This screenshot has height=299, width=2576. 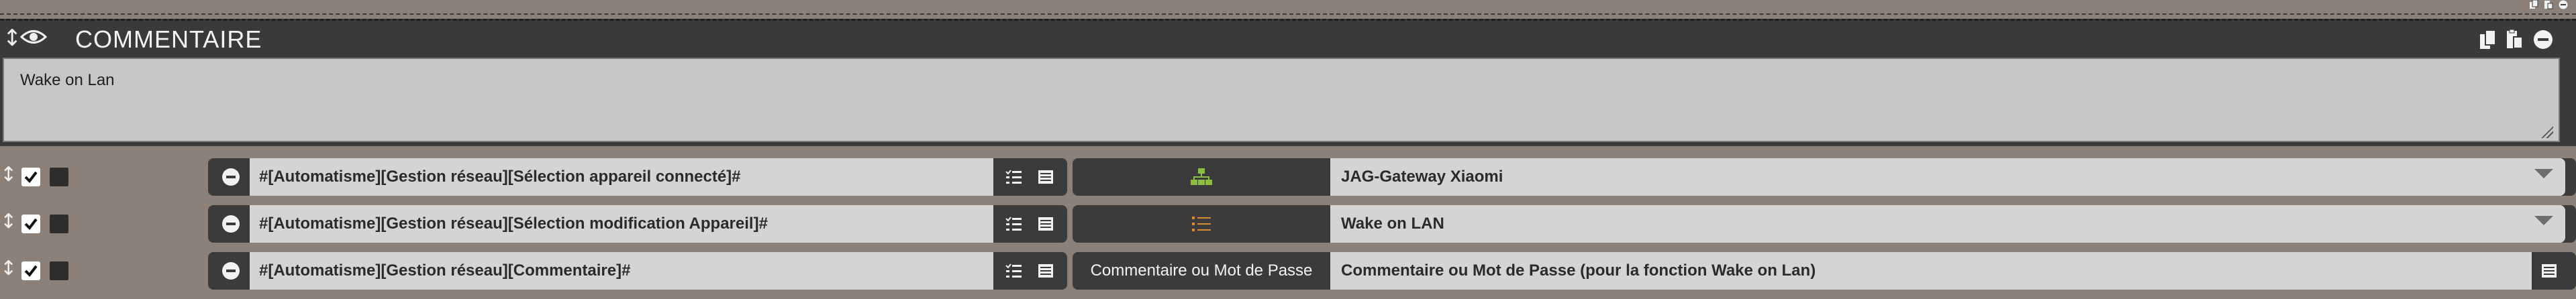 What do you see at coordinates (67, 80) in the screenshot?
I see `comment-text: Wake on Lan` at bounding box center [67, 80].